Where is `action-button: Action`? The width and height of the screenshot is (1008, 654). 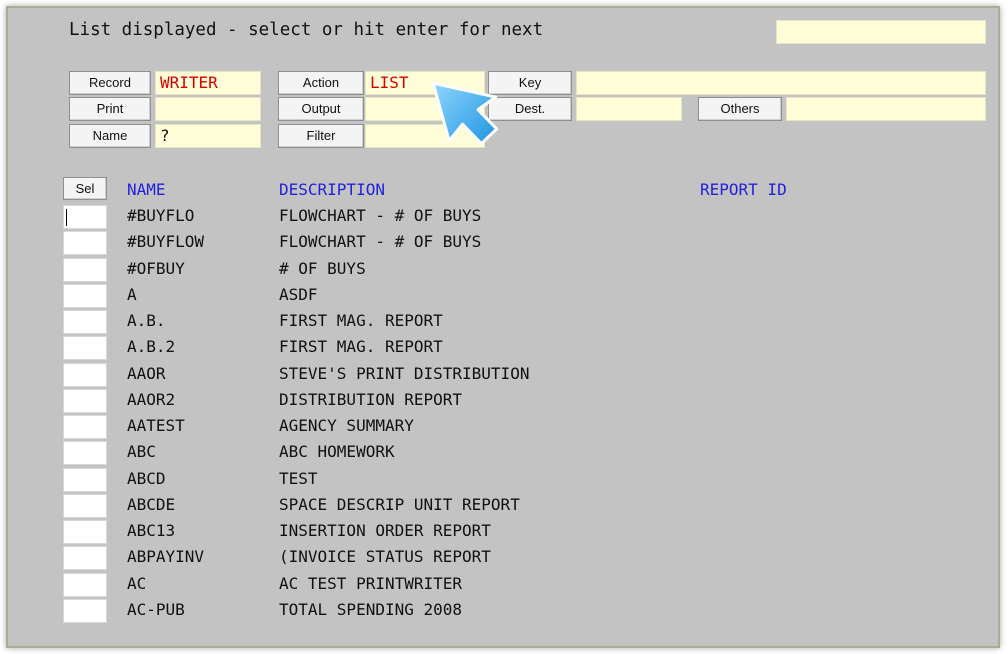 action-button: Action is located at coordinates (321, 83).